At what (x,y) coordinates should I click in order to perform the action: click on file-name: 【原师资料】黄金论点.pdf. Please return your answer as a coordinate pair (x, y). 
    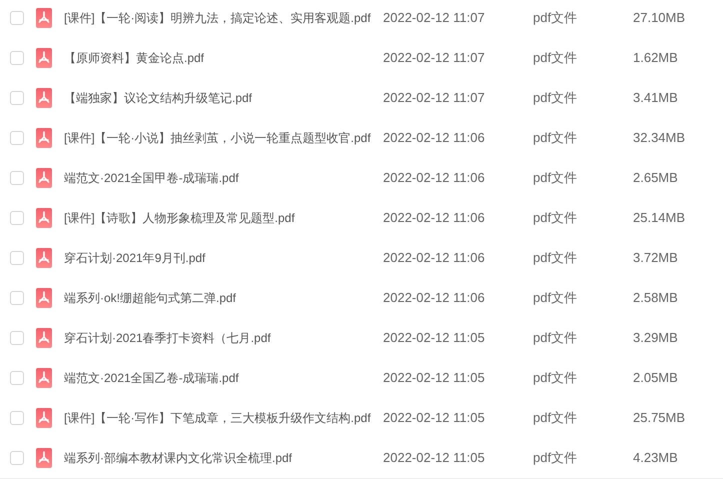
    Looking at the image, I should click on (223, 58).